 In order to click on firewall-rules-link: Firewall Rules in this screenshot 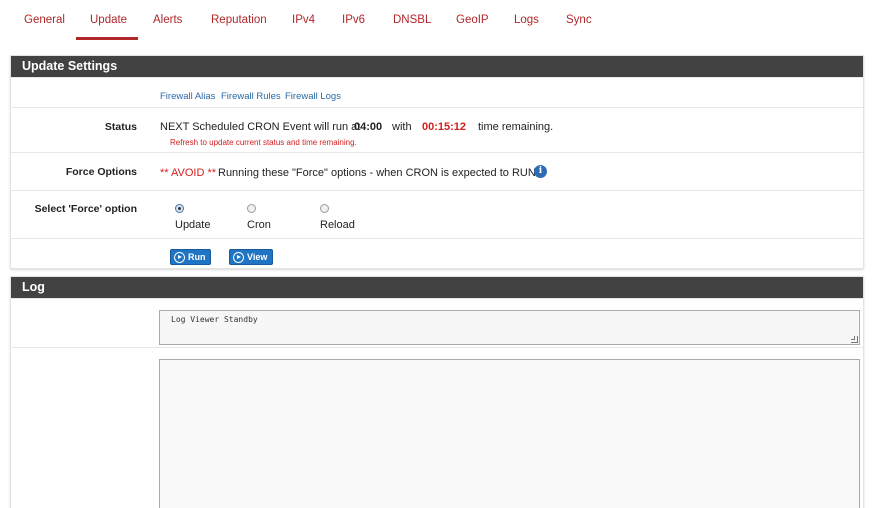, I will do `click(251, 96)`.